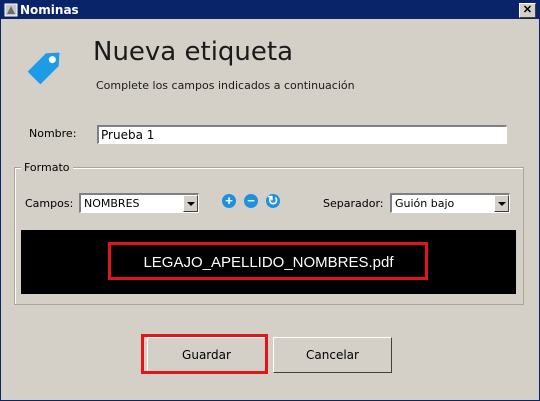  I want to click on preview-highlight, so click(268, 261).